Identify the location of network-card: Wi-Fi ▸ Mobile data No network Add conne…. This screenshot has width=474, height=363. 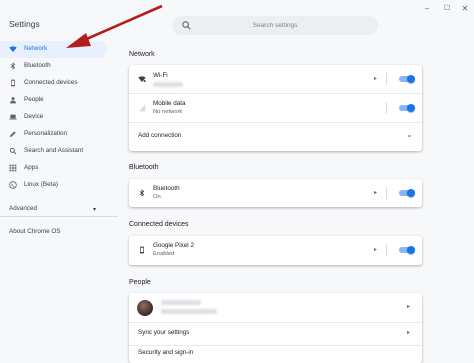
(275, 108).